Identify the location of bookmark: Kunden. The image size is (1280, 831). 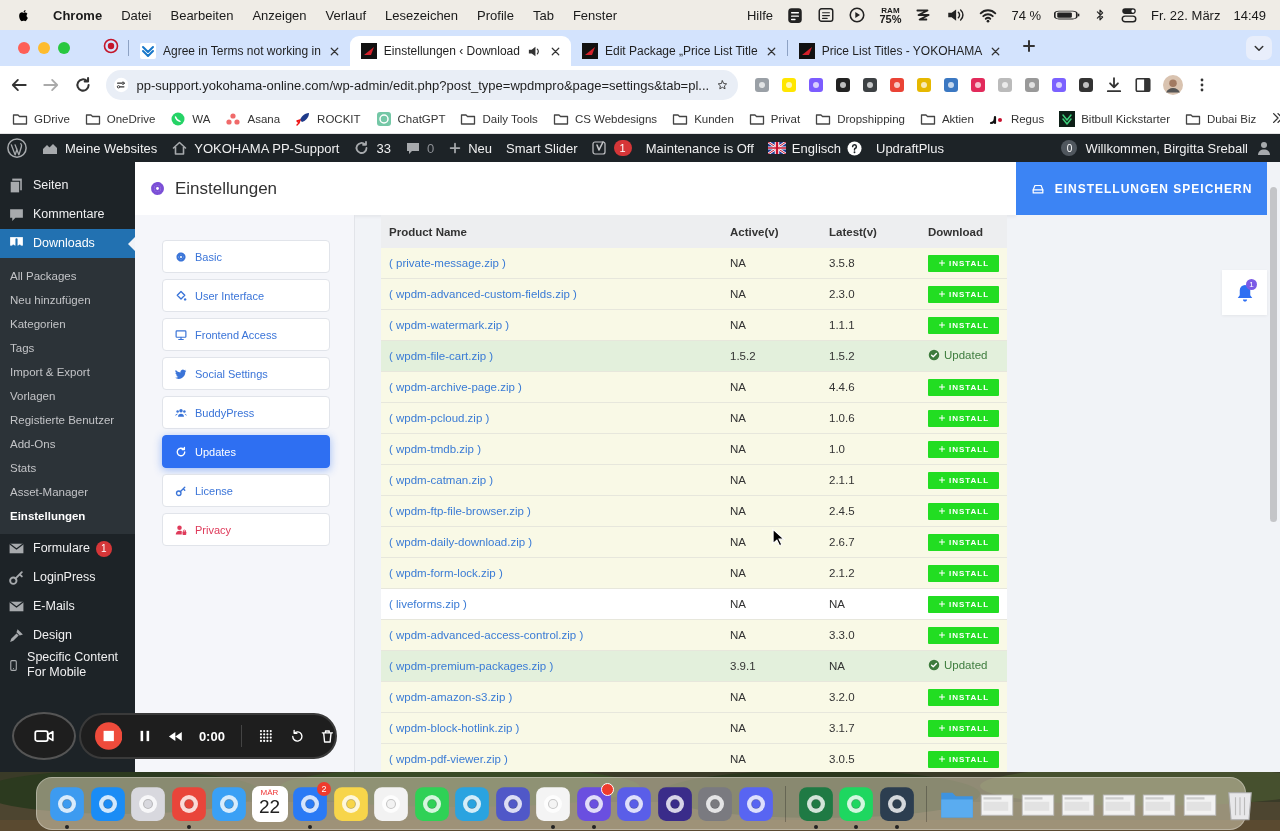
(714, 118).